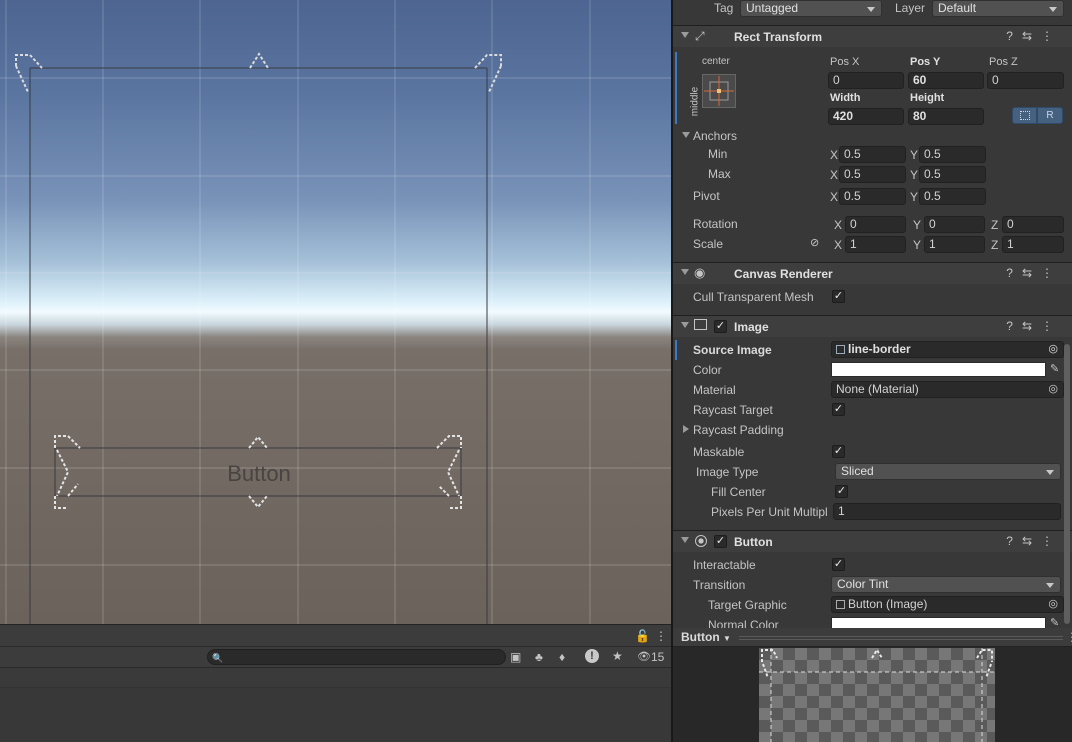 This screenshot has height=742, width=1072. I want to click on image-type-dropdown: Sliced, so click(948, 471).